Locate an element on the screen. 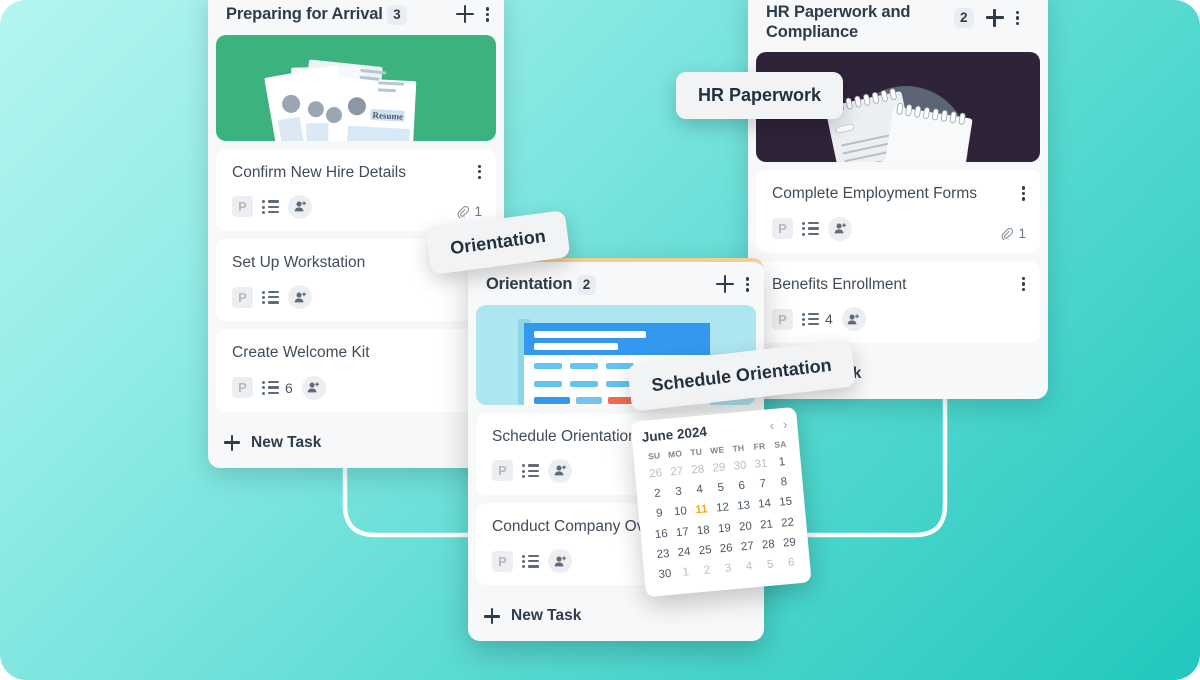 This screenshot has height=680, width=1200. new-task-label: New Task is located at coordinates (286, 442).